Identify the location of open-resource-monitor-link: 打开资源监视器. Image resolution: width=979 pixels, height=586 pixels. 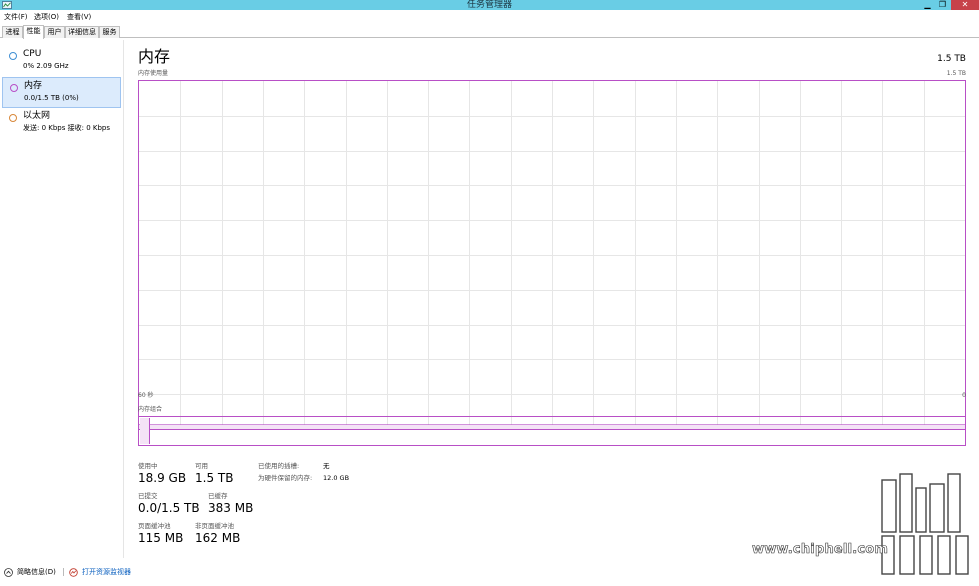
(106, 572).